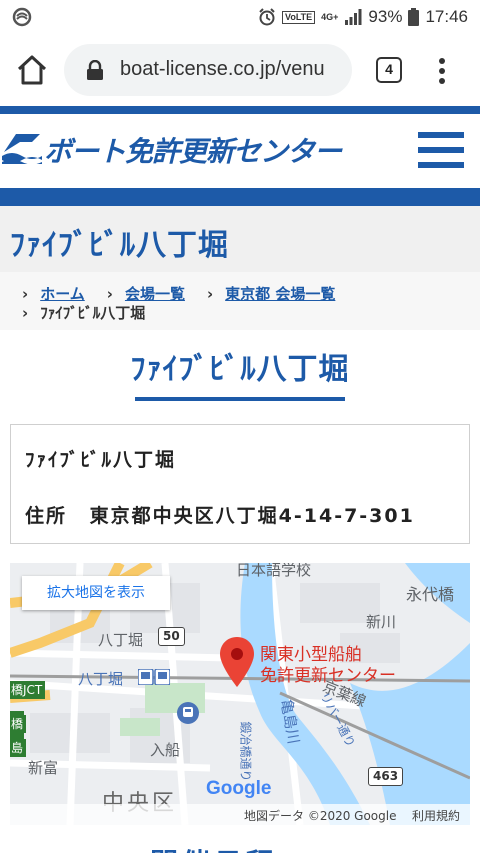 Image resolution: width=480 pixels, height=853 pixels. Describe the element at coordinates (240, 110) in the screenshot. I see `header-top-line` at that location.